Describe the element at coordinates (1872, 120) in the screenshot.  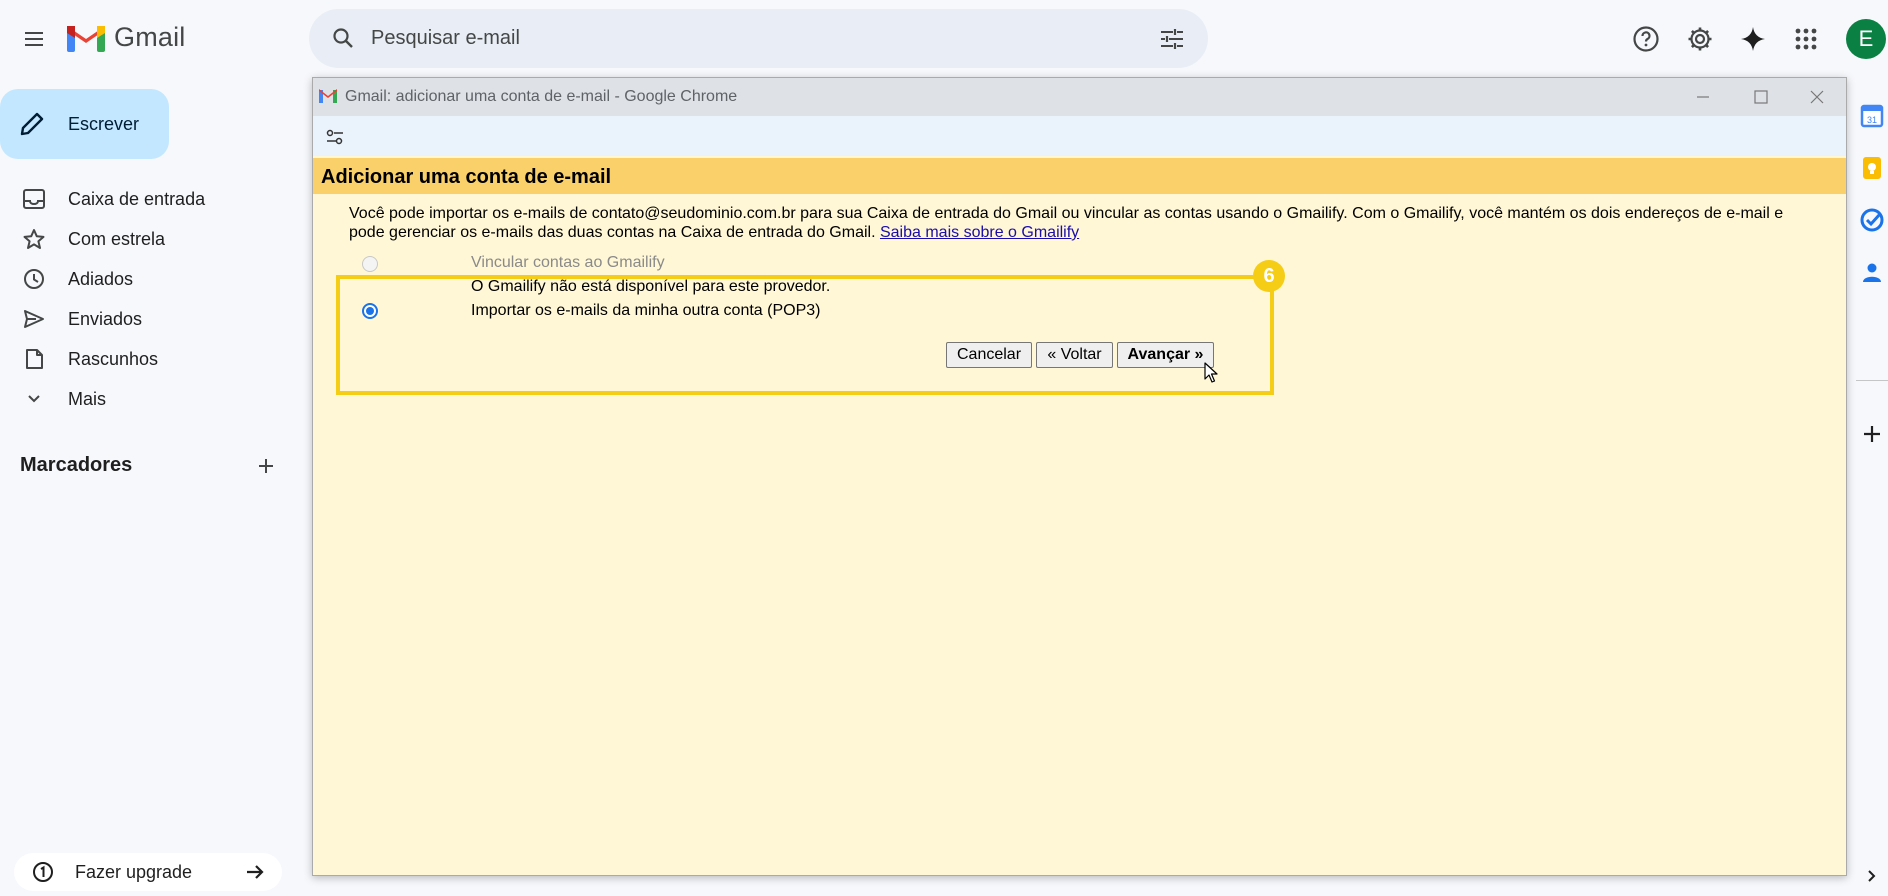
I see `svg-text: 31` at that location.